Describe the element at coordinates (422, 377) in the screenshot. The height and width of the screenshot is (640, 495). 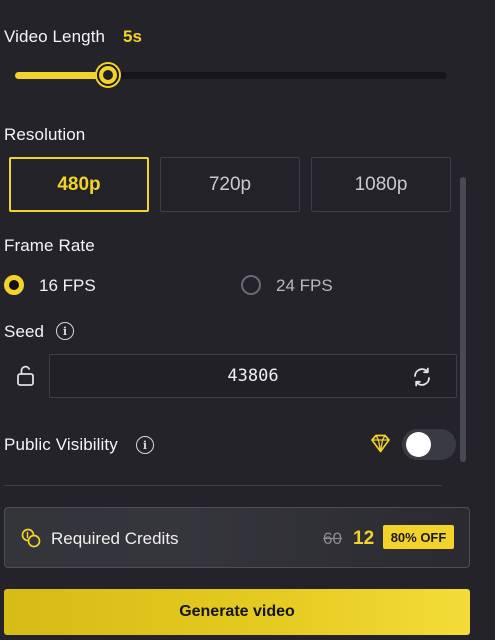
I see `refresh-icon` at that location.